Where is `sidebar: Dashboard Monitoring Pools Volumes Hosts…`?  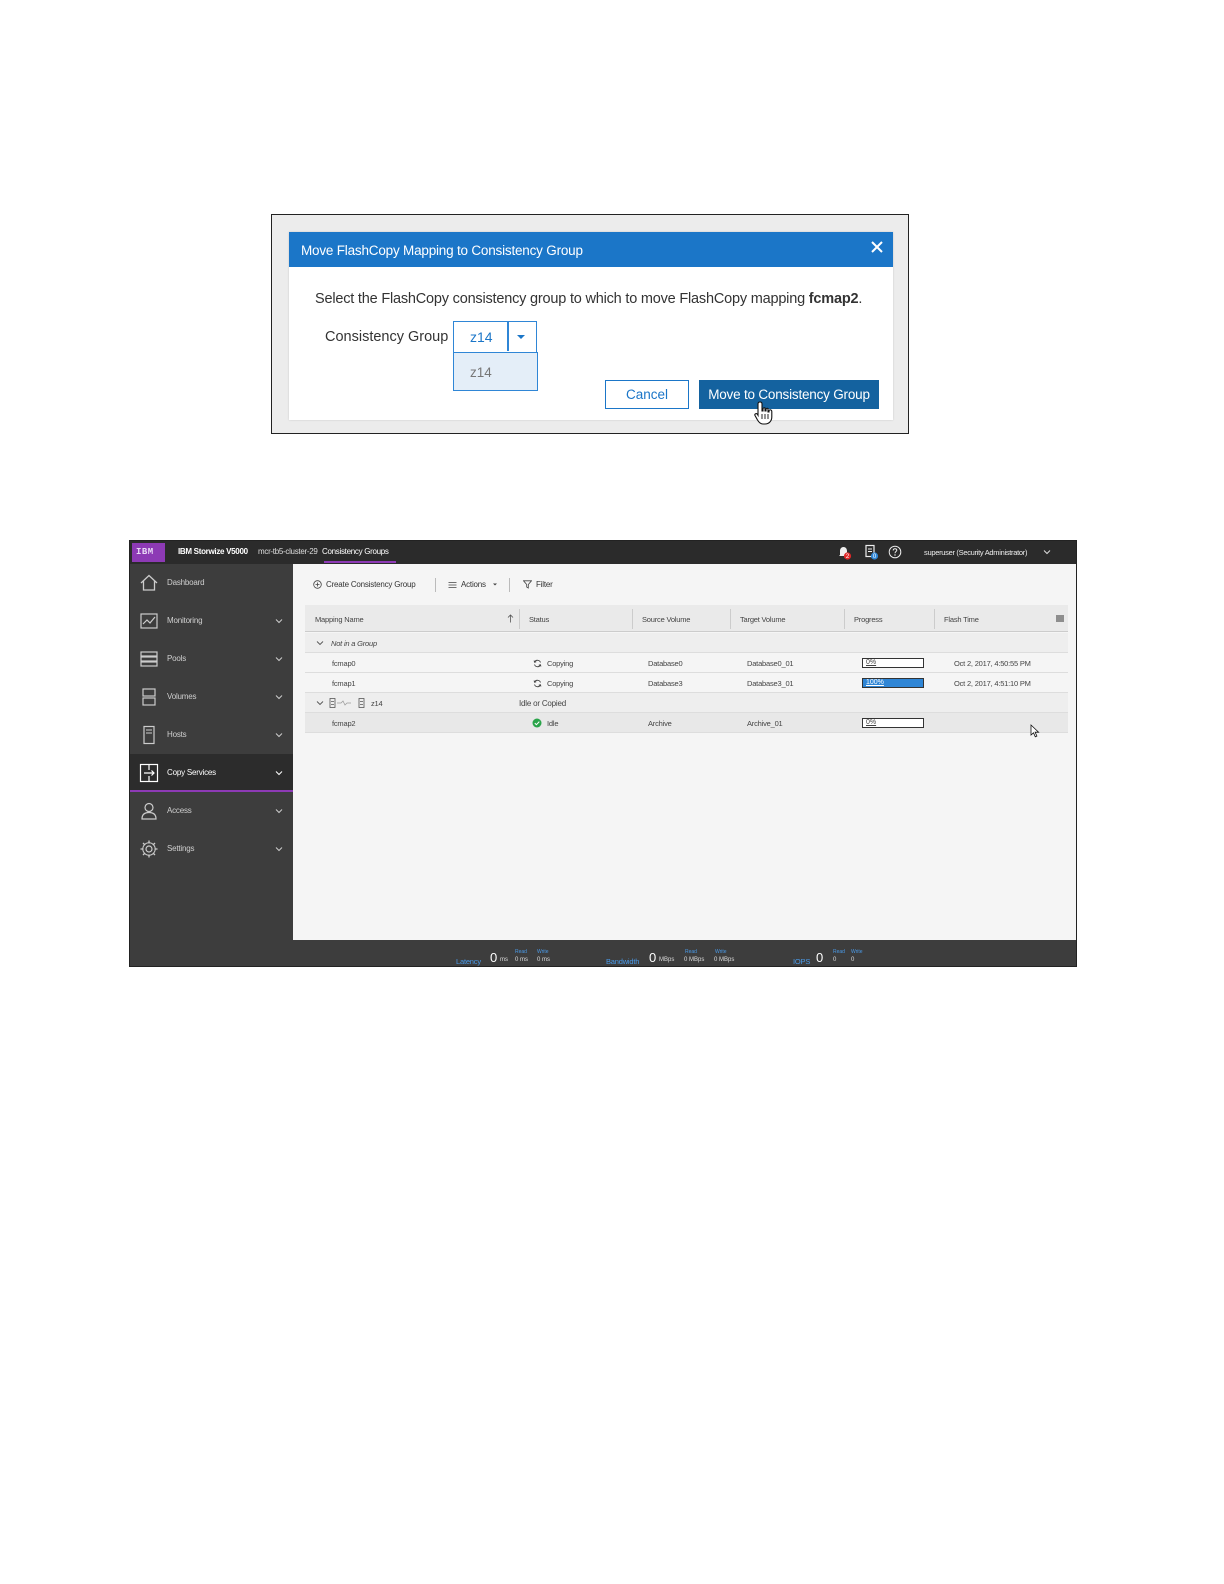
sidebar: Dashboard Monitoring Pools Volumes Hosts… is located at coordinates (211, 765).